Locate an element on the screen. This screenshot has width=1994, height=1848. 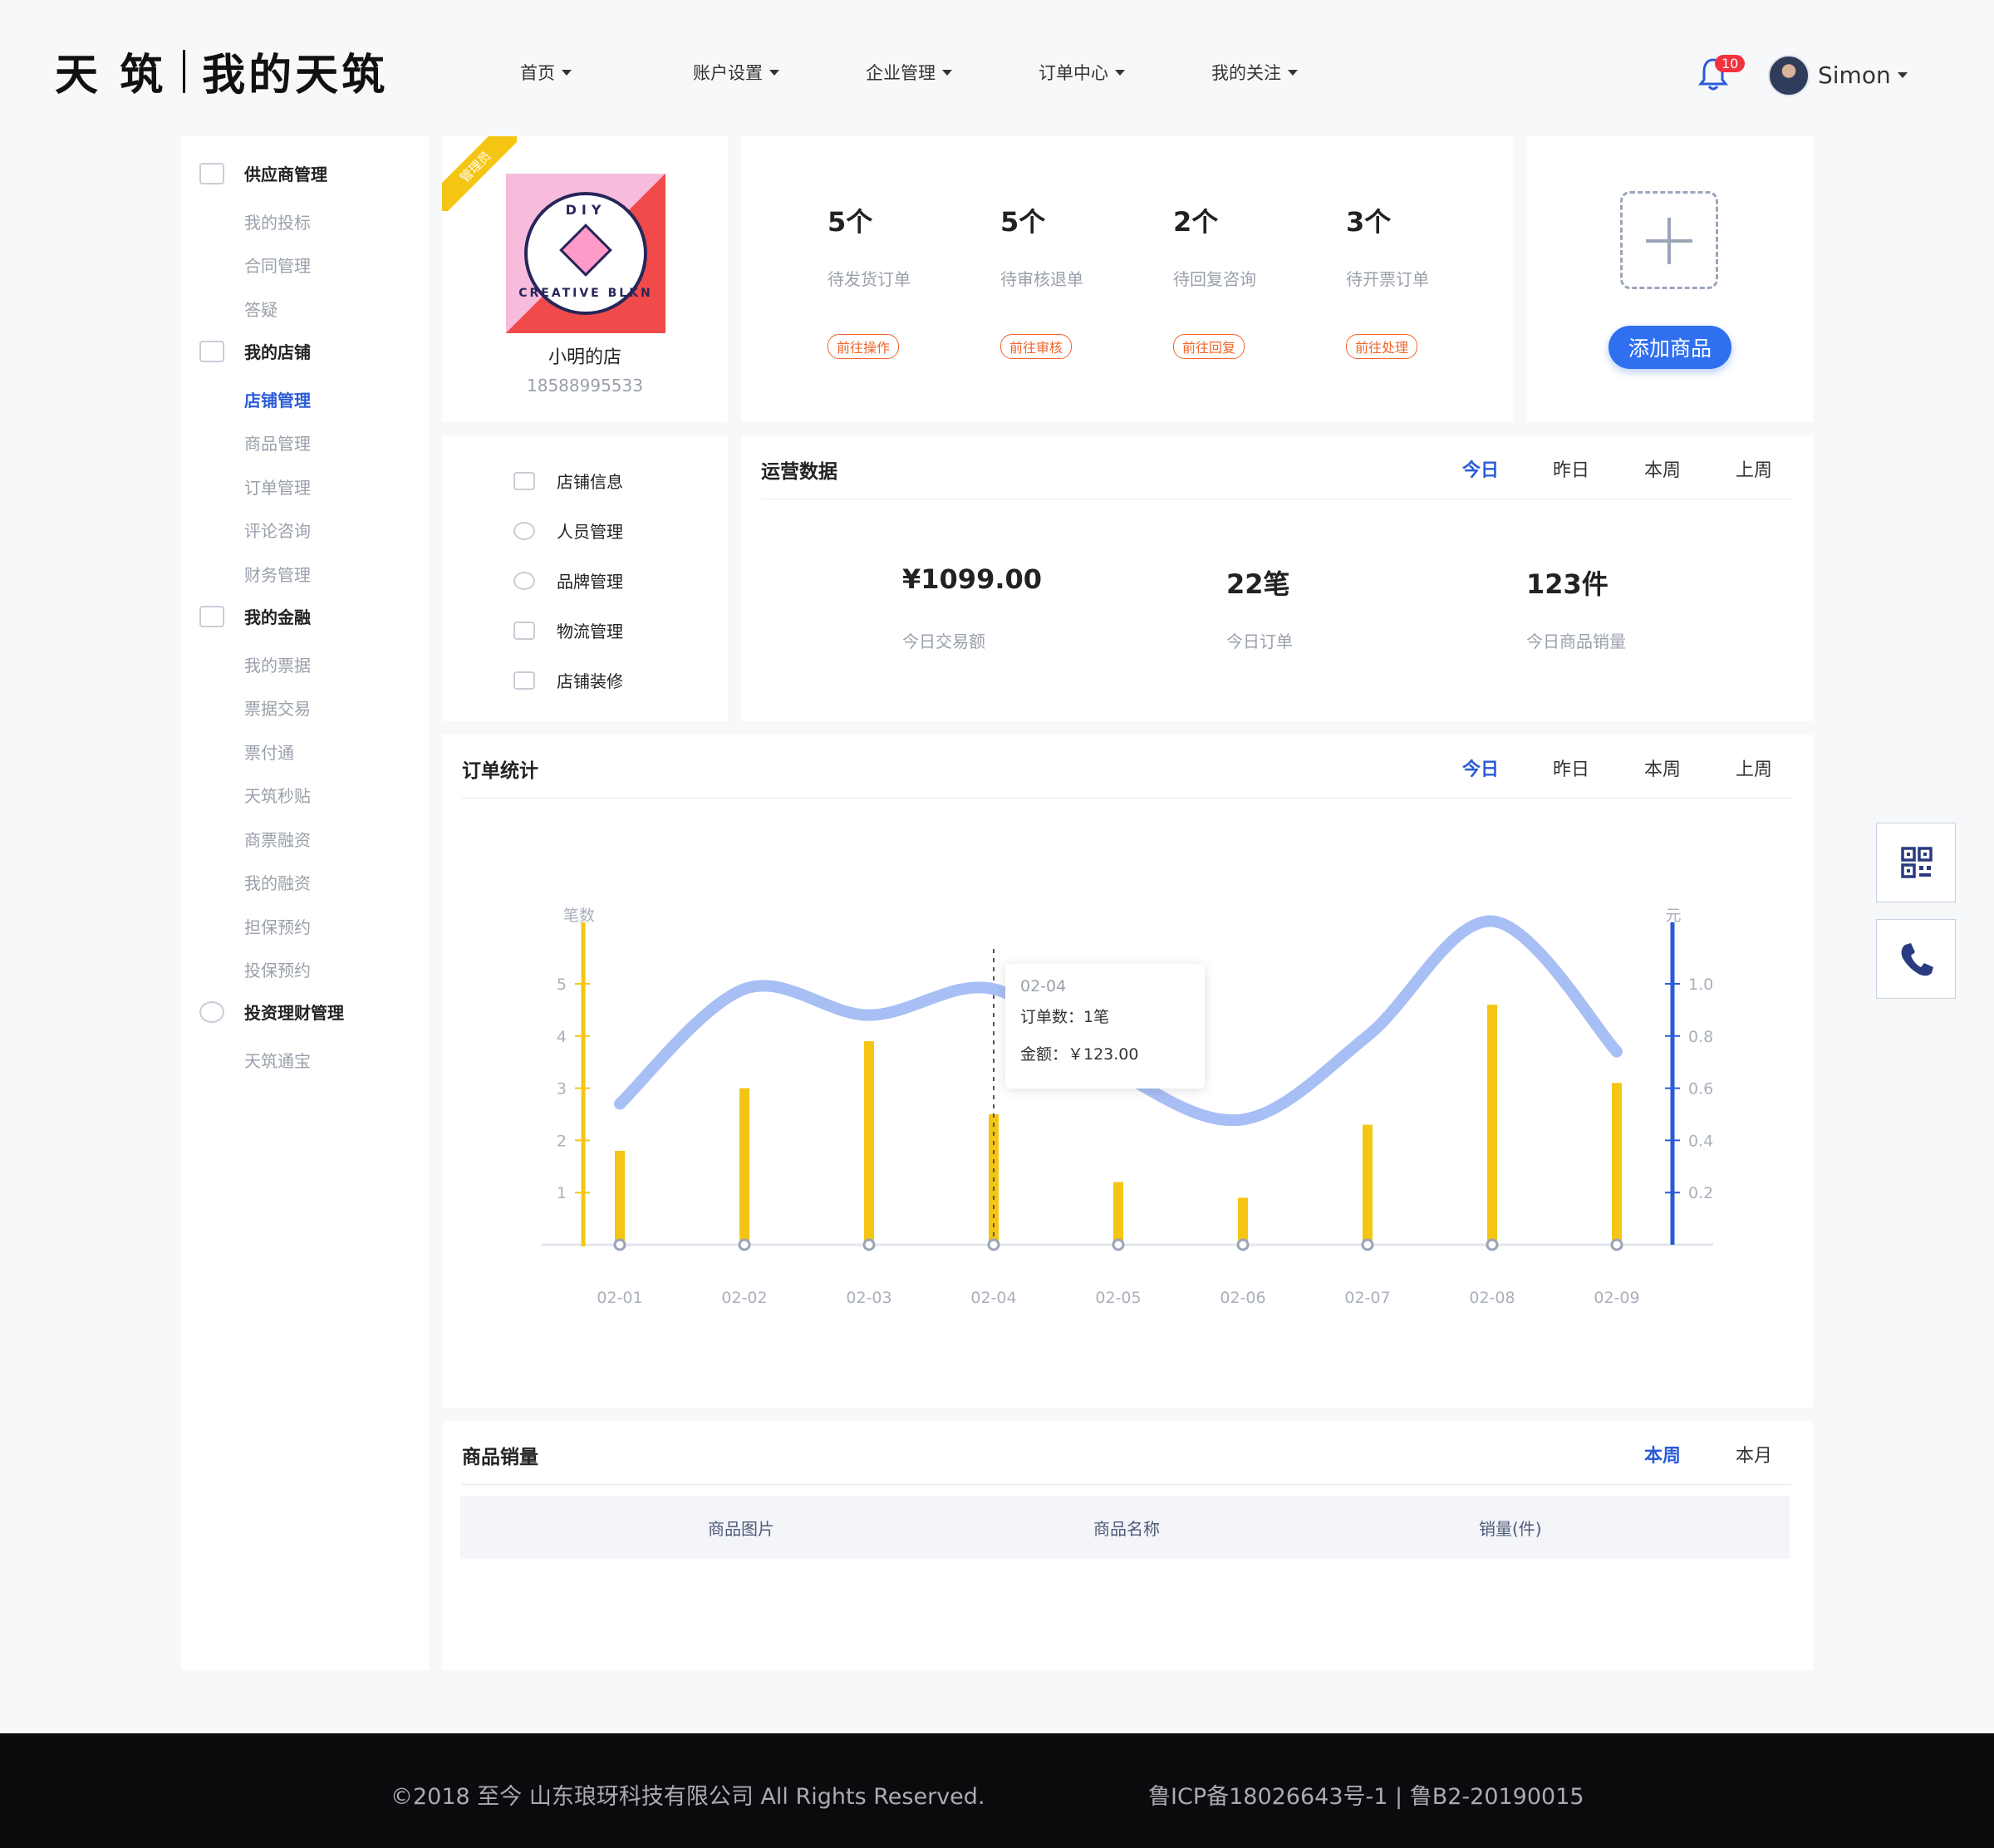
sidebar-group-store: 我的店铺 is located at coordinates (246, 351).